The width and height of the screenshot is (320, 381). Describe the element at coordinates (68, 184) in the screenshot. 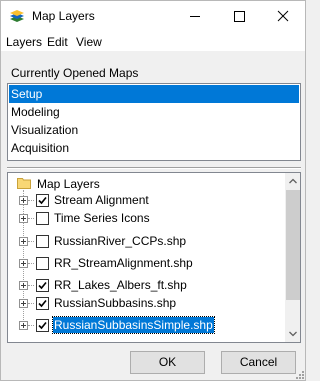

I see `tree-root-label: Map Layers` at that location.